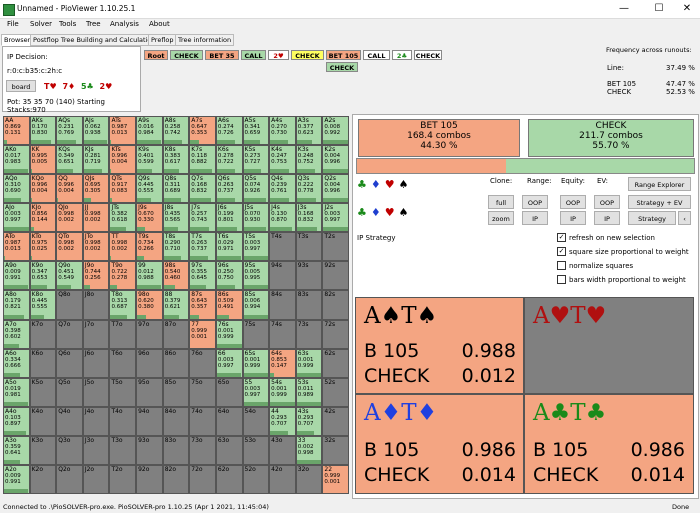 The height and width of the screenshot is (513, 700). I want to click on hand-cell: AJo 0.003 0.997, so click(16, 218).